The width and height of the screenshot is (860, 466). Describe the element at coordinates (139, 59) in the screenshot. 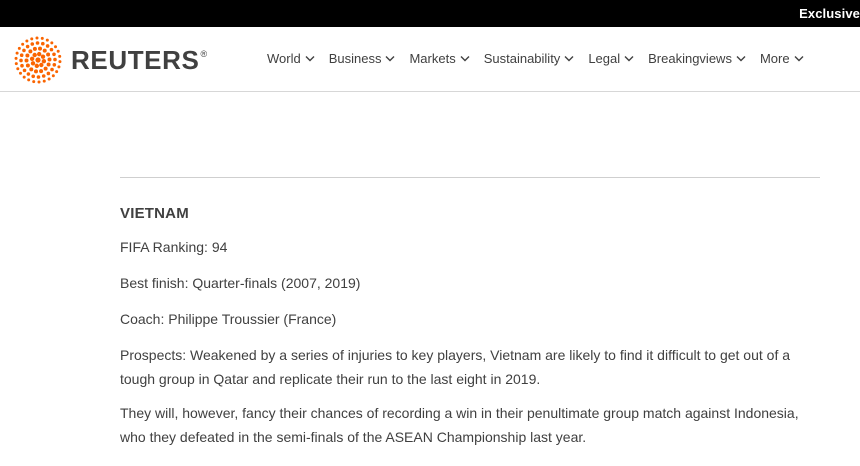

I see `brand-name: REUTERS®` at that location.